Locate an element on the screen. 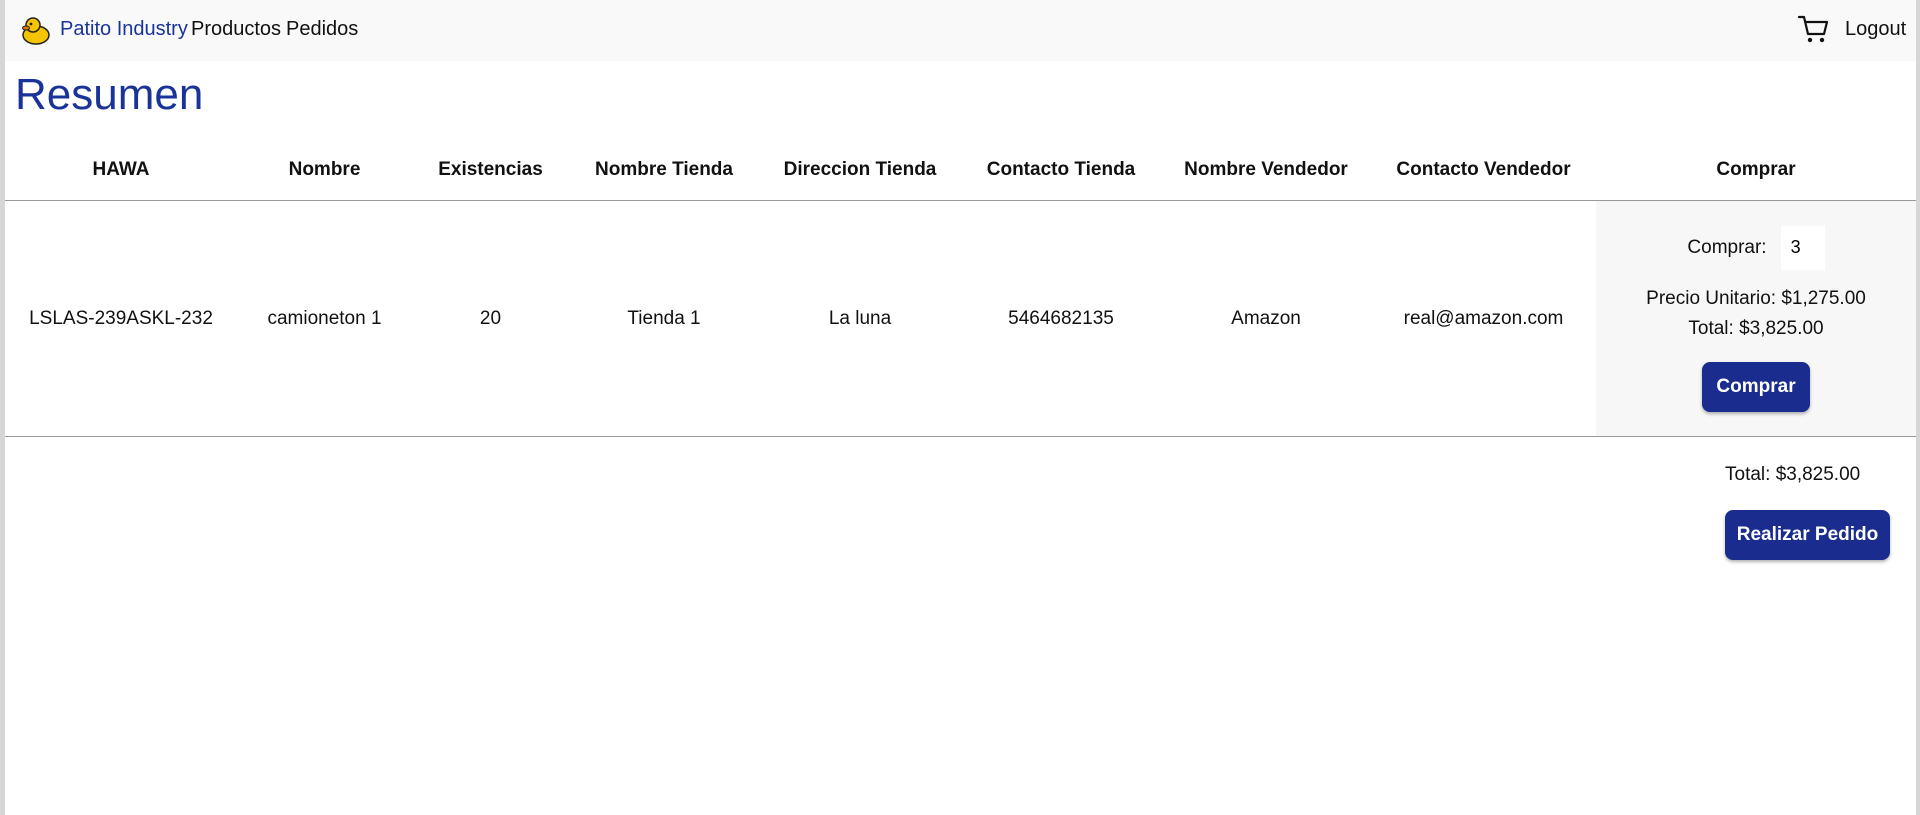 The height and width of the screenshot is (815, 1920). quantity-label: Comprar: is located at coordinates (1727, 247).